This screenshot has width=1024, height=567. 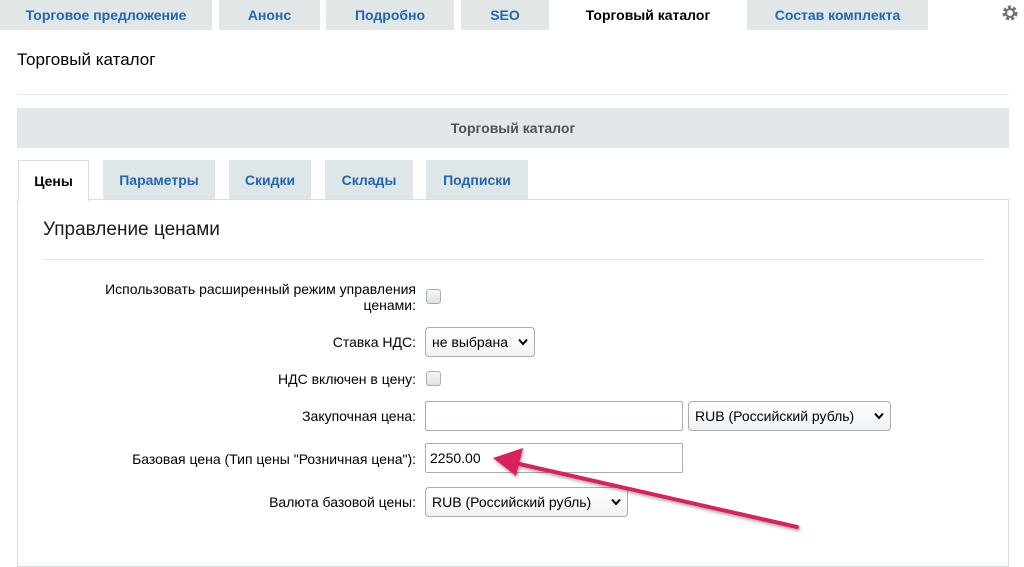 What do you see at coordinates (270, 180) in the screenshot?
I see `subtab-discounts: Скидки` at bounding box center [270, 180].